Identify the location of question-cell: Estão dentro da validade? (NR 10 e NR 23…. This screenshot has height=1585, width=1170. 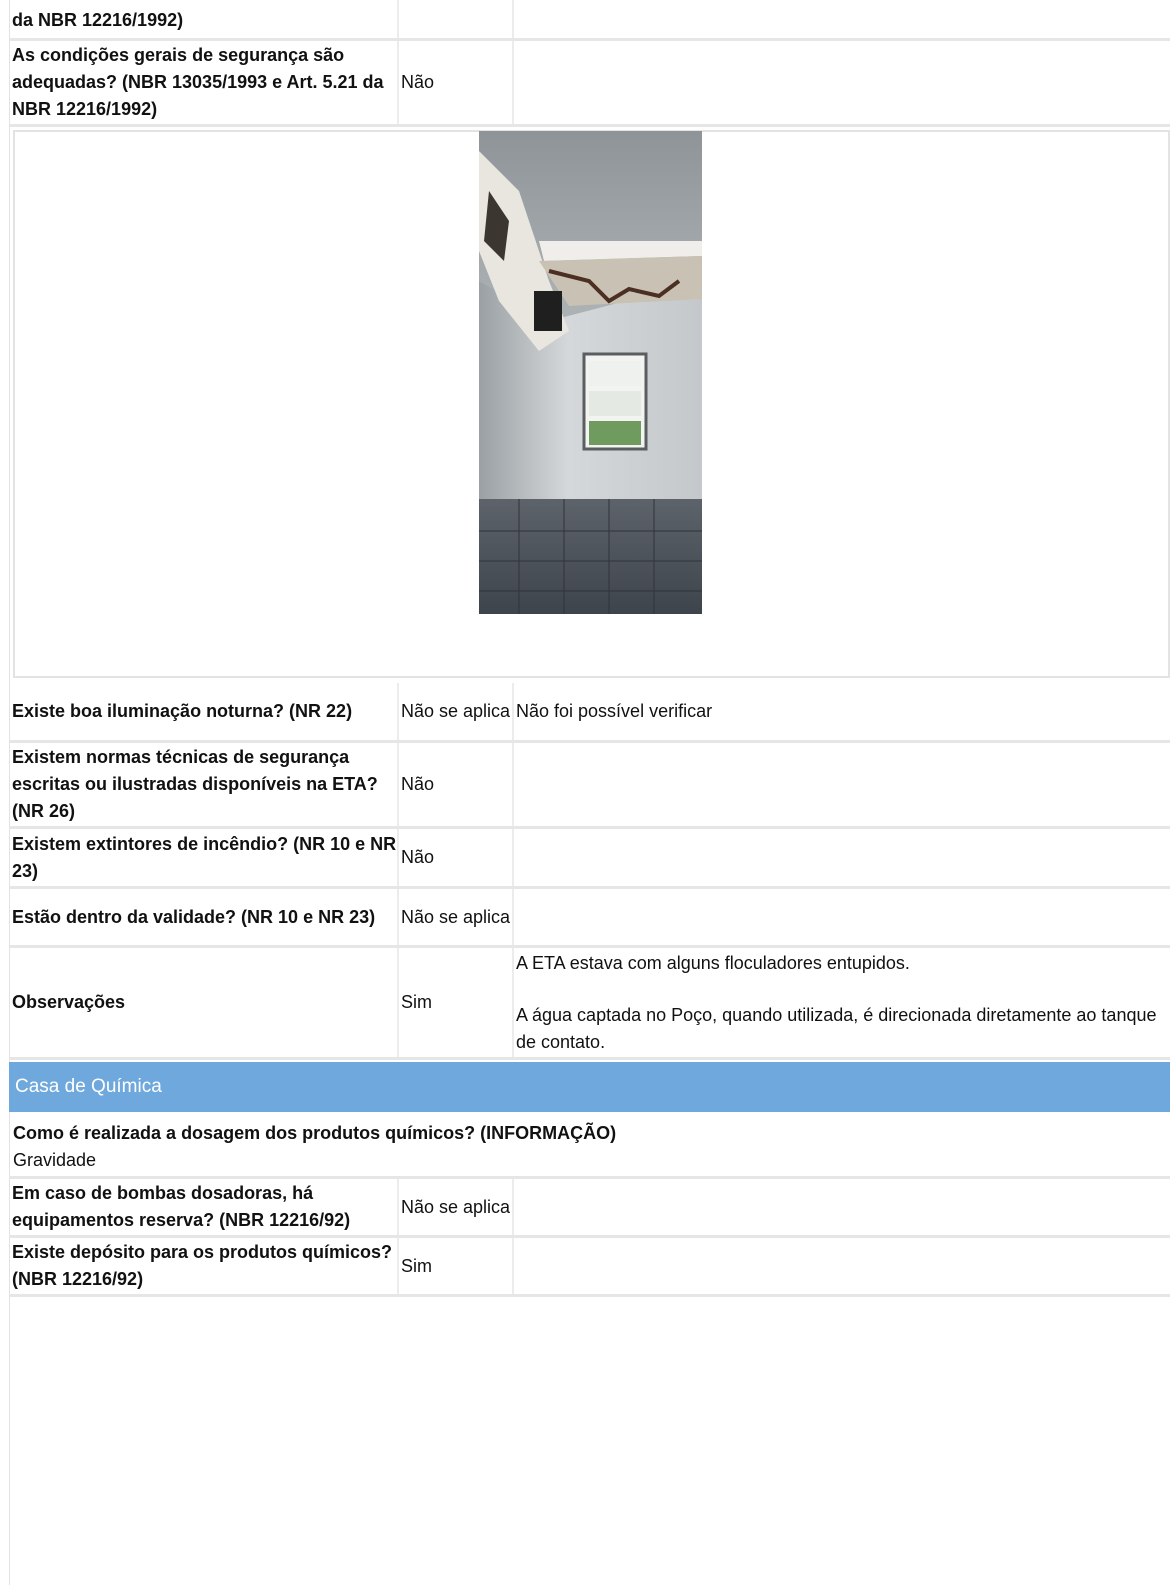
(194, 916).